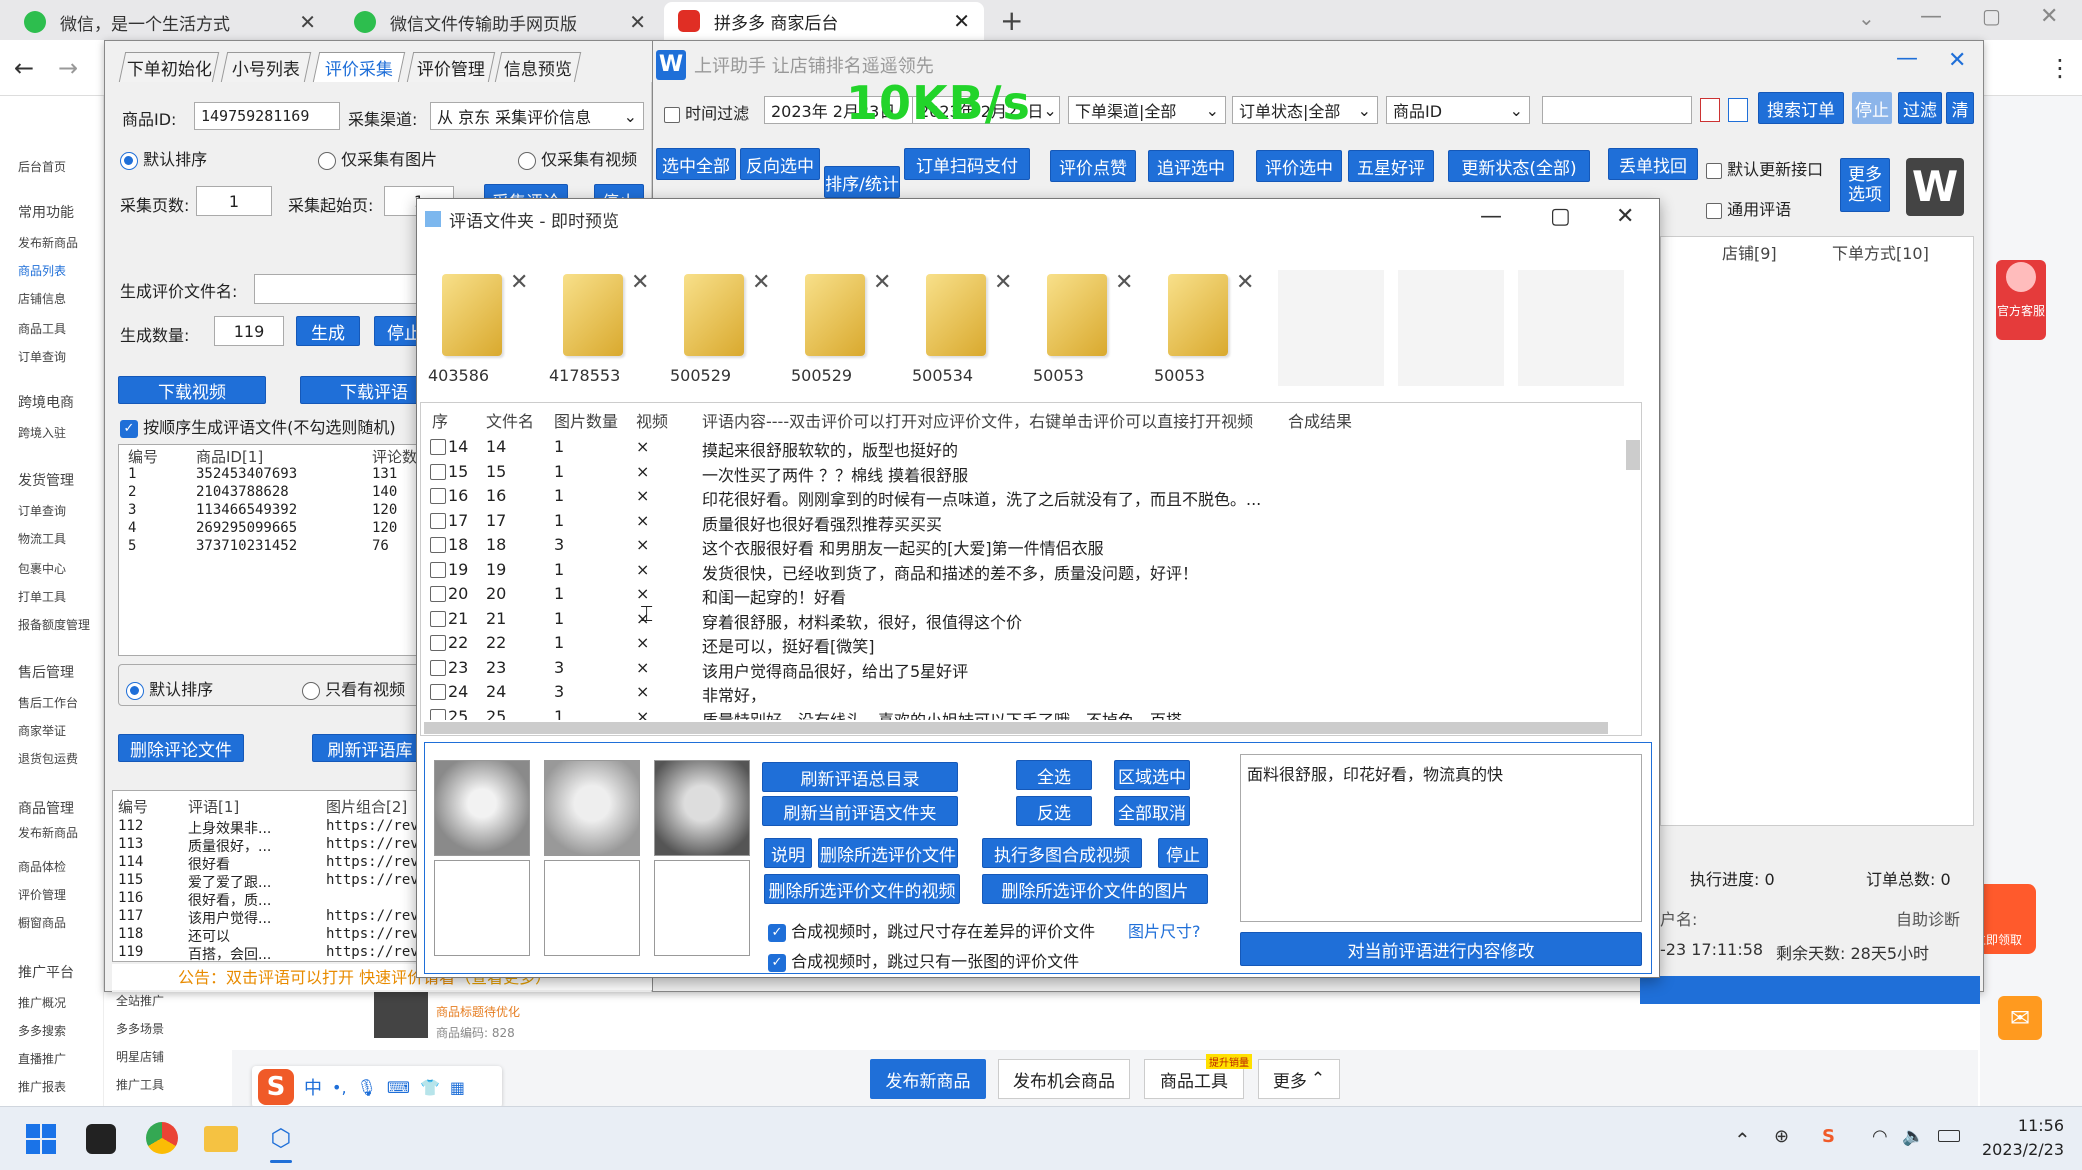 This screenshot has height=1170, width=2082. I want to click on comment-preview-textarea: 面料很舒服，印花好看，物流真的快, so click(1441, 838).